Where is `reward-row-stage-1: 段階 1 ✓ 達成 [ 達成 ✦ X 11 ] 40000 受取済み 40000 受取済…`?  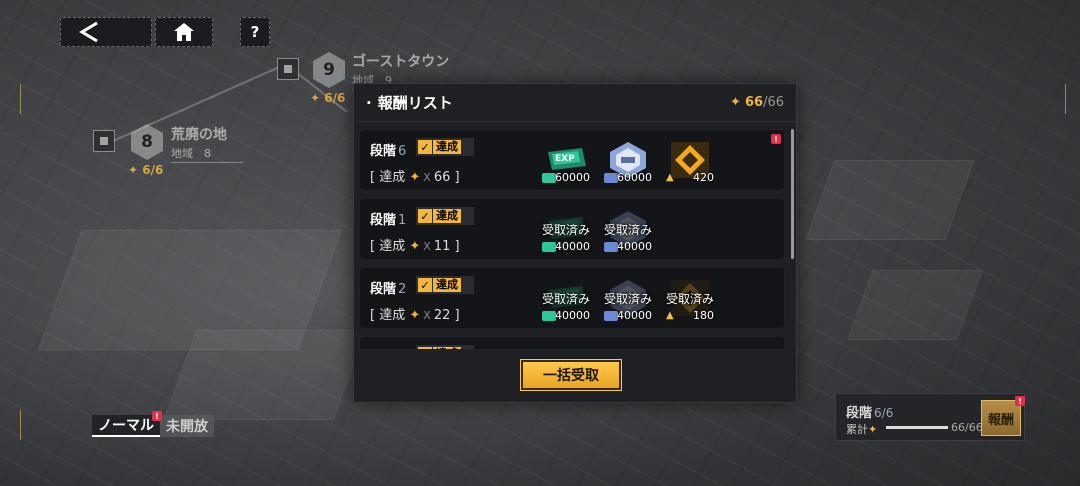 reward-row-stage-1: 段階 1 ✓ 達成 [ 達成 ✦ X 11 ] 40000 受取済み 40000 受取済… is located at coordinates (572, 229).